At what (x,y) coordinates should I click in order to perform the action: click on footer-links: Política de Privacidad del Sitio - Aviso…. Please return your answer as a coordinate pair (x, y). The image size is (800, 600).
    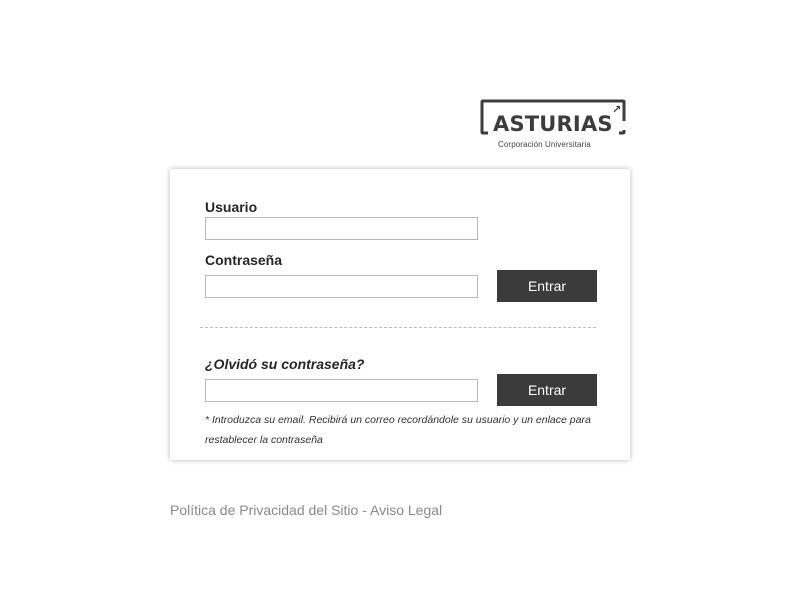
    Looking at the image, I should click on (306, 510).